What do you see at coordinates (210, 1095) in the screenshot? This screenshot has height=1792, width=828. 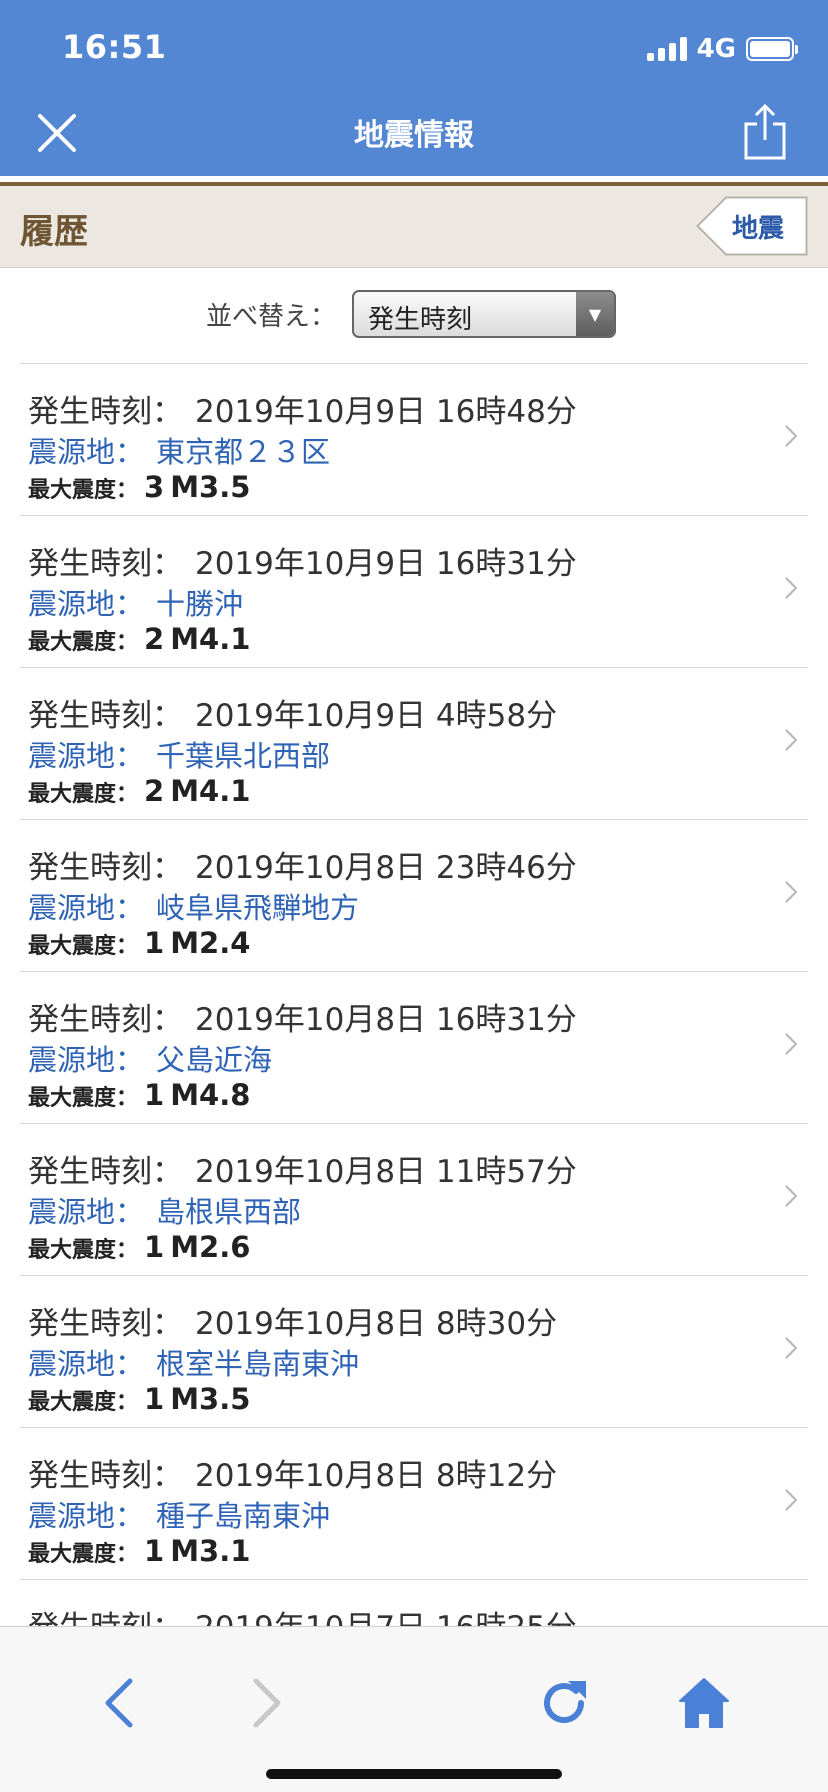 I see `magnitude-value: M4.8` at bounding box center [210, 1095].